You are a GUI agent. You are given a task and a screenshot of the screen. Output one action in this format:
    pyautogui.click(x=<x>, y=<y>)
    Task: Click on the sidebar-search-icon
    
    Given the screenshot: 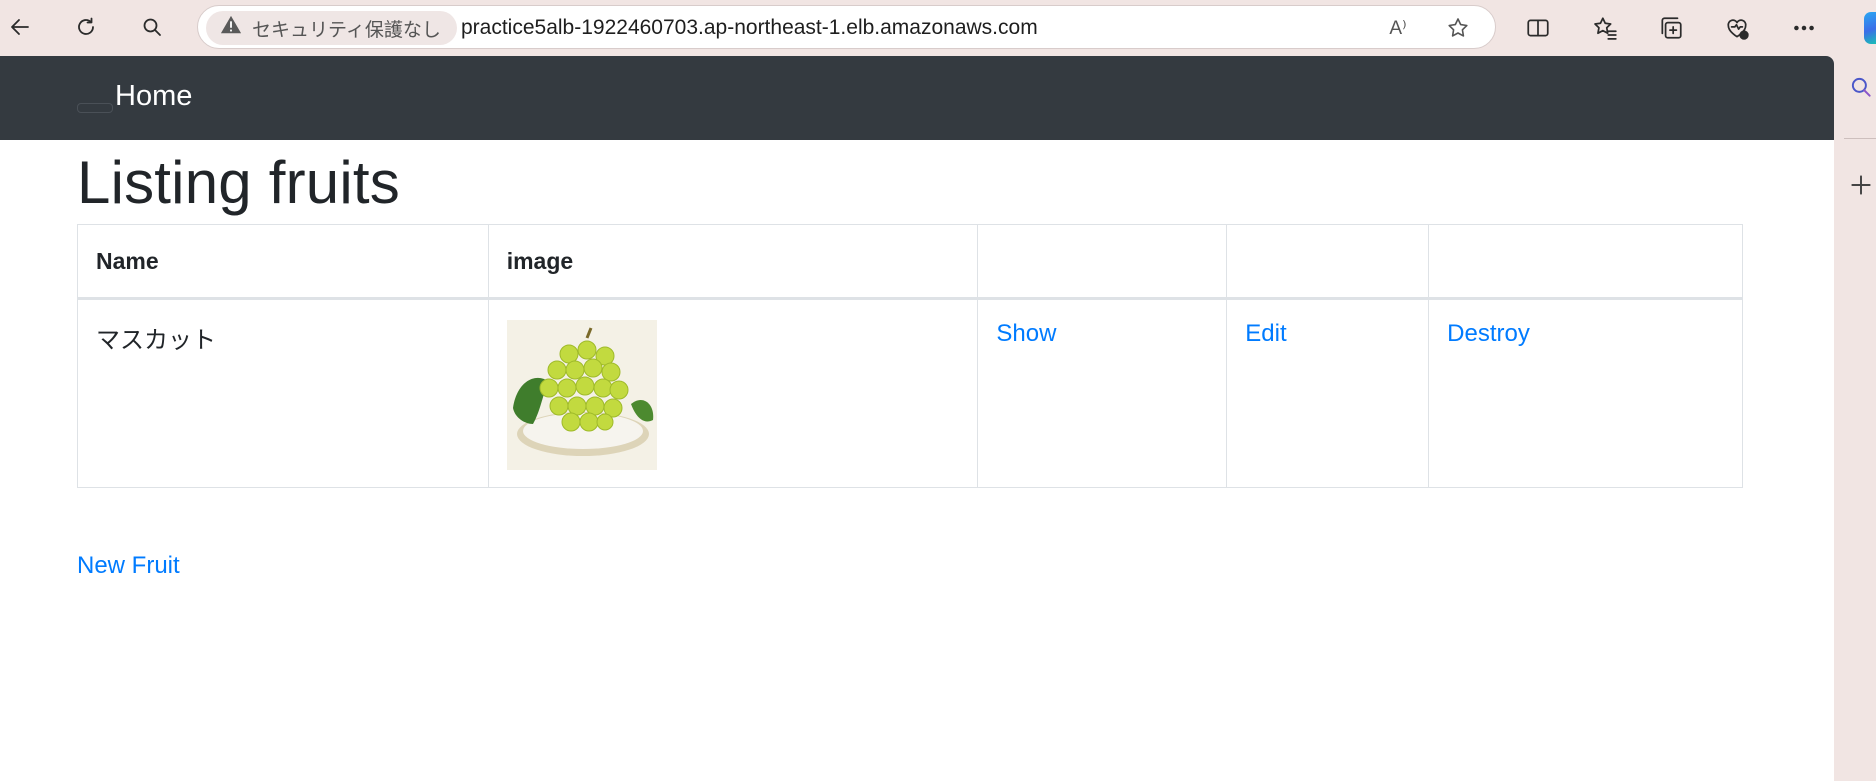 What is the action you would take?
    pyautogui.click(x=1861, y=87)
    